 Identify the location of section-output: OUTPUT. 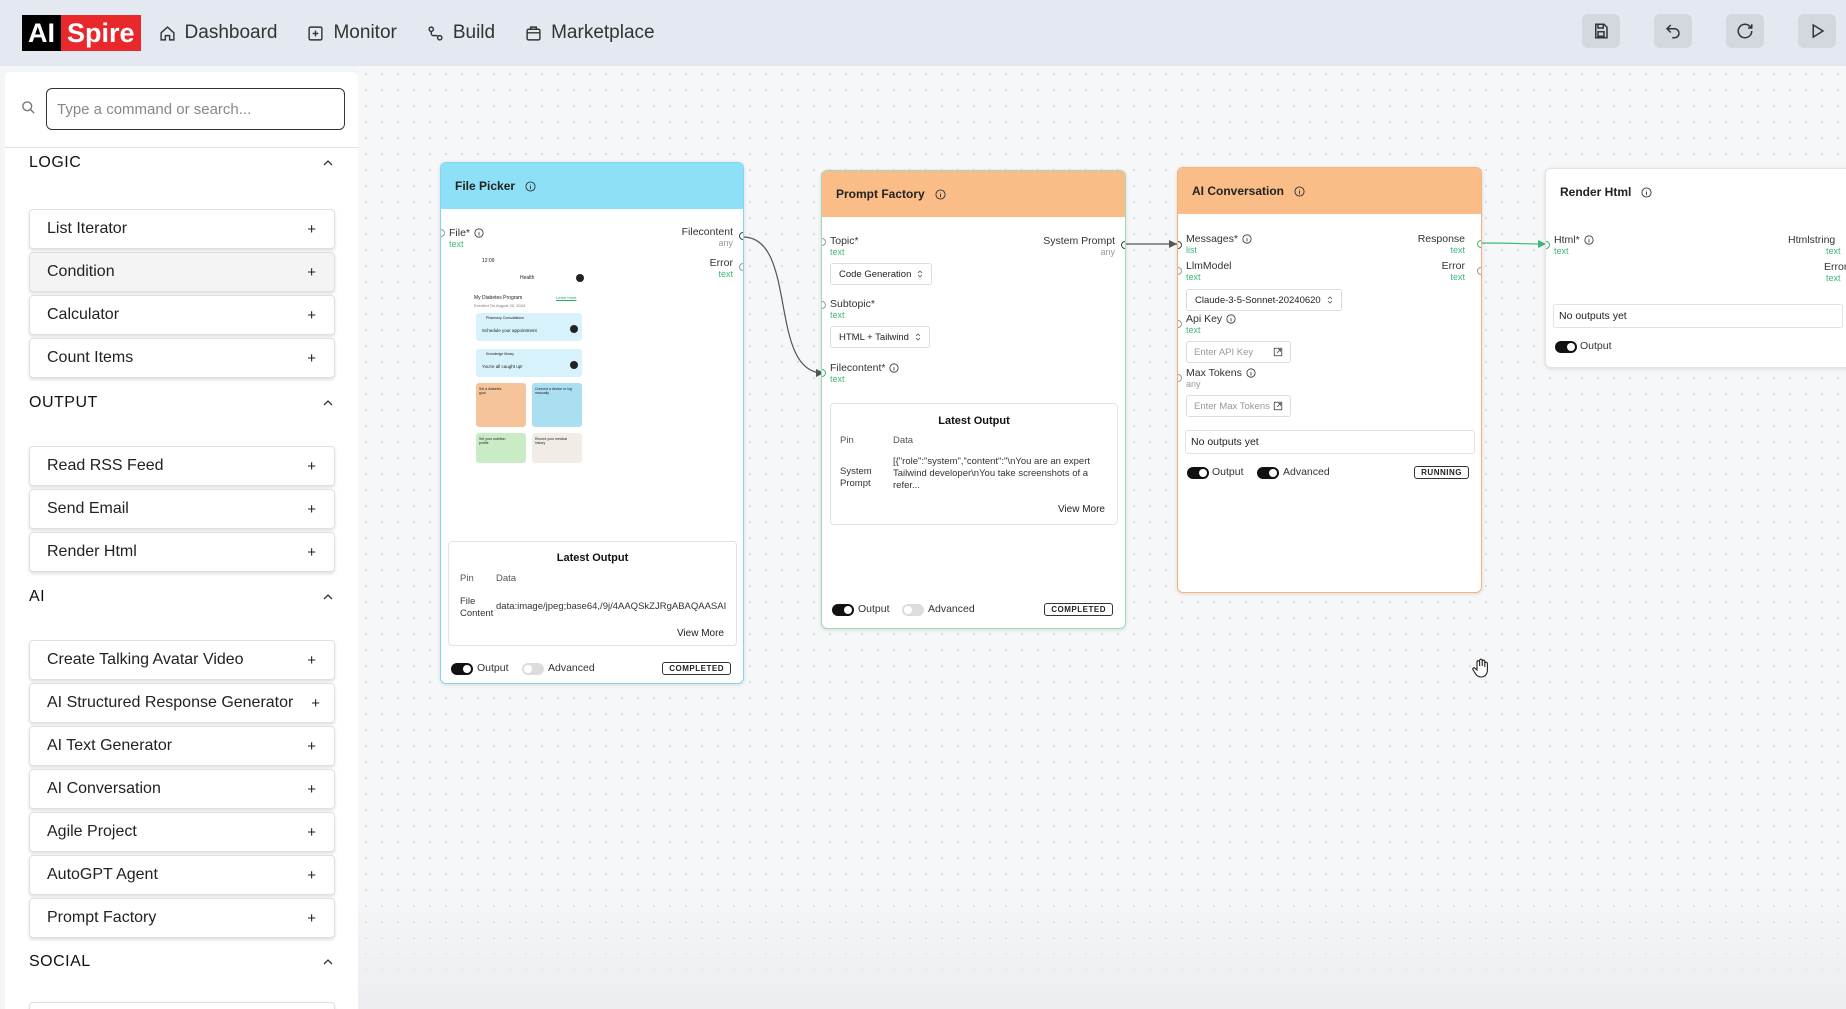
(181, 403).